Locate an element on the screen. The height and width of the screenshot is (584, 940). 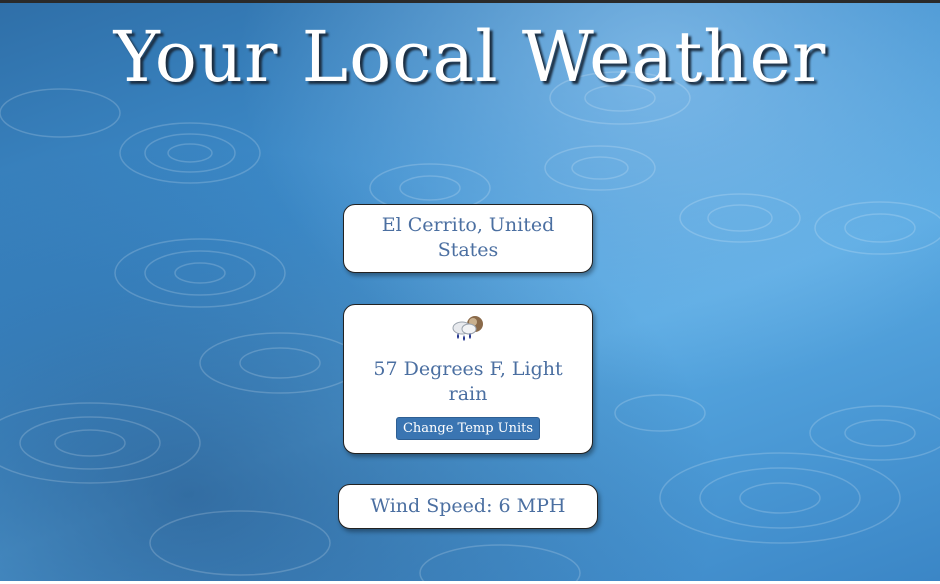
change-temp-units-button: Change Temp Units is located at coordinates (468, 428).